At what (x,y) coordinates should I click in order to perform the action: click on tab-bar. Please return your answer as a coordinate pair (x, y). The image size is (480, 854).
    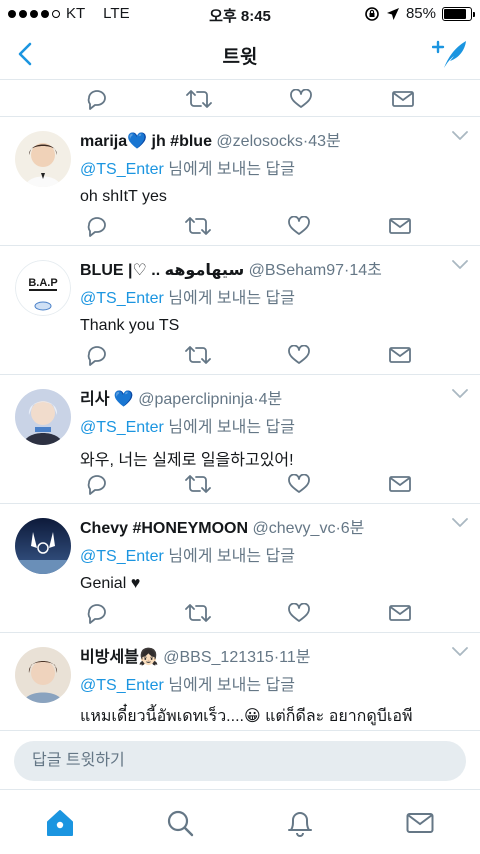
    Looking at the image, I should click on (240, 821).